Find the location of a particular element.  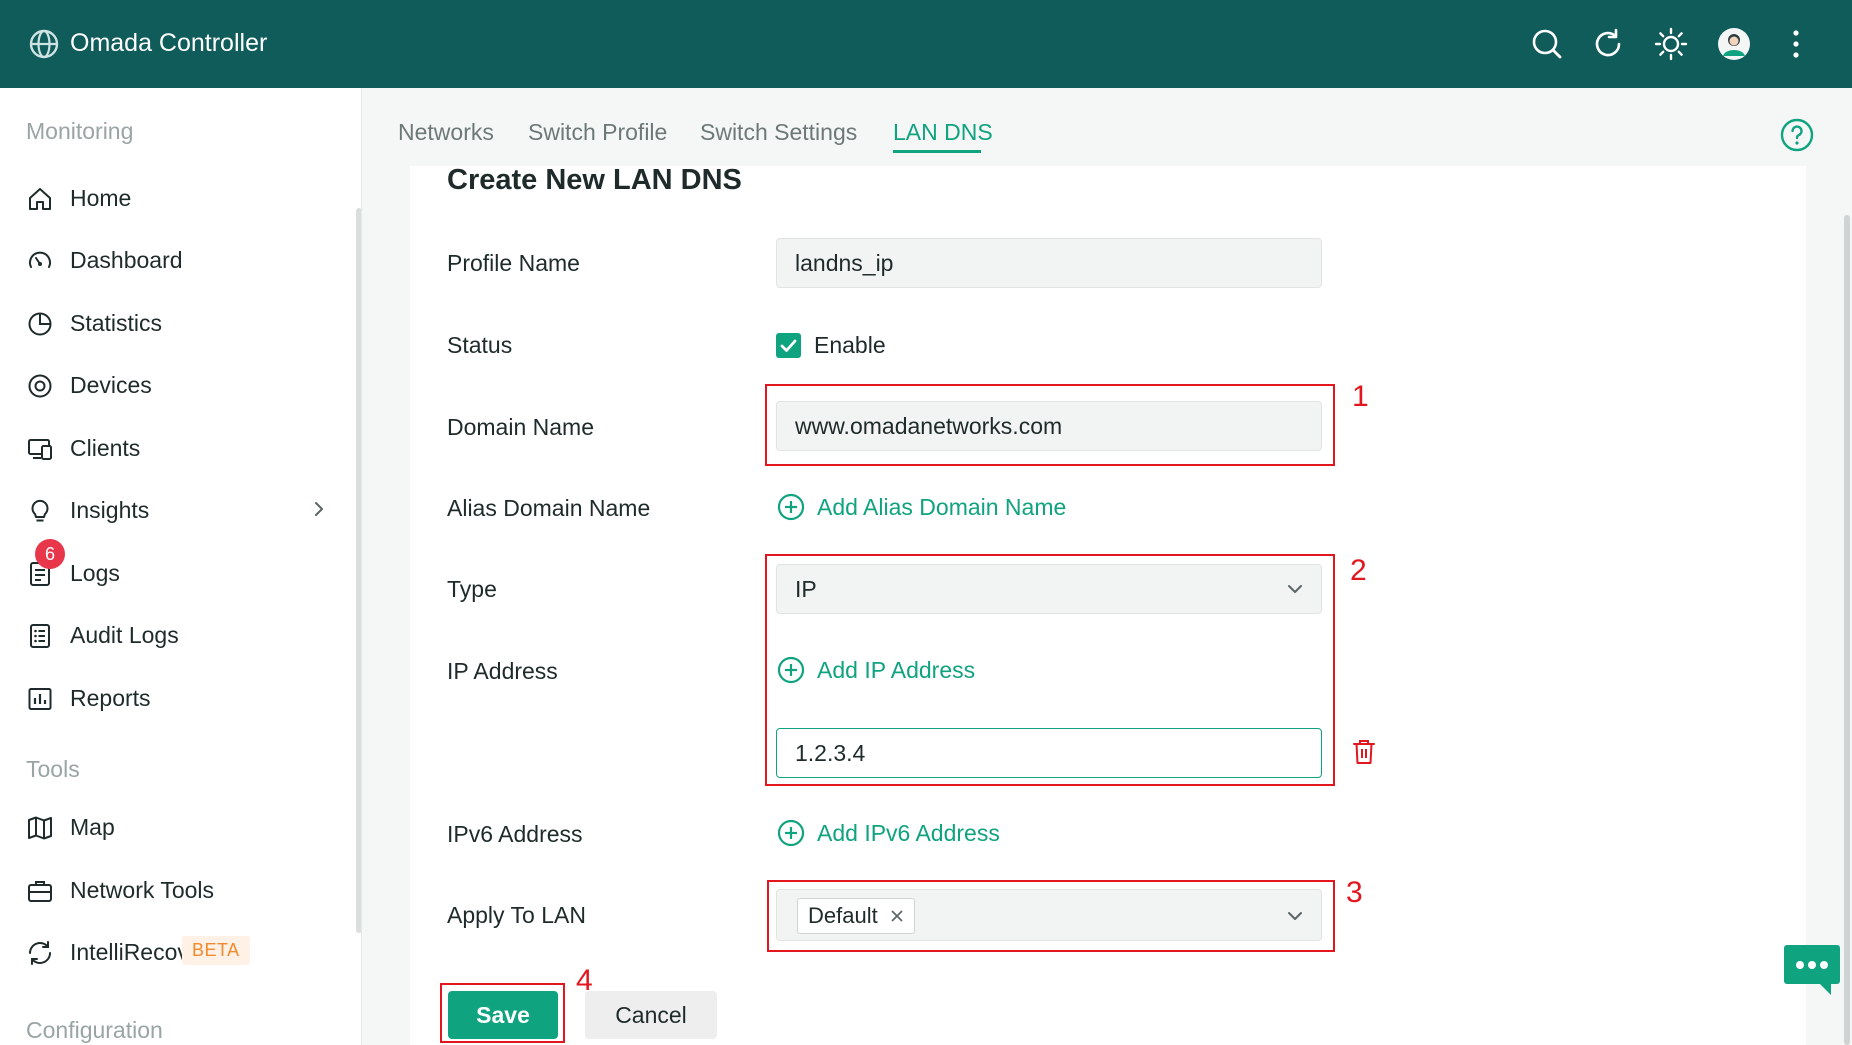

refresh-icon is located at coordinates (1608, 42).